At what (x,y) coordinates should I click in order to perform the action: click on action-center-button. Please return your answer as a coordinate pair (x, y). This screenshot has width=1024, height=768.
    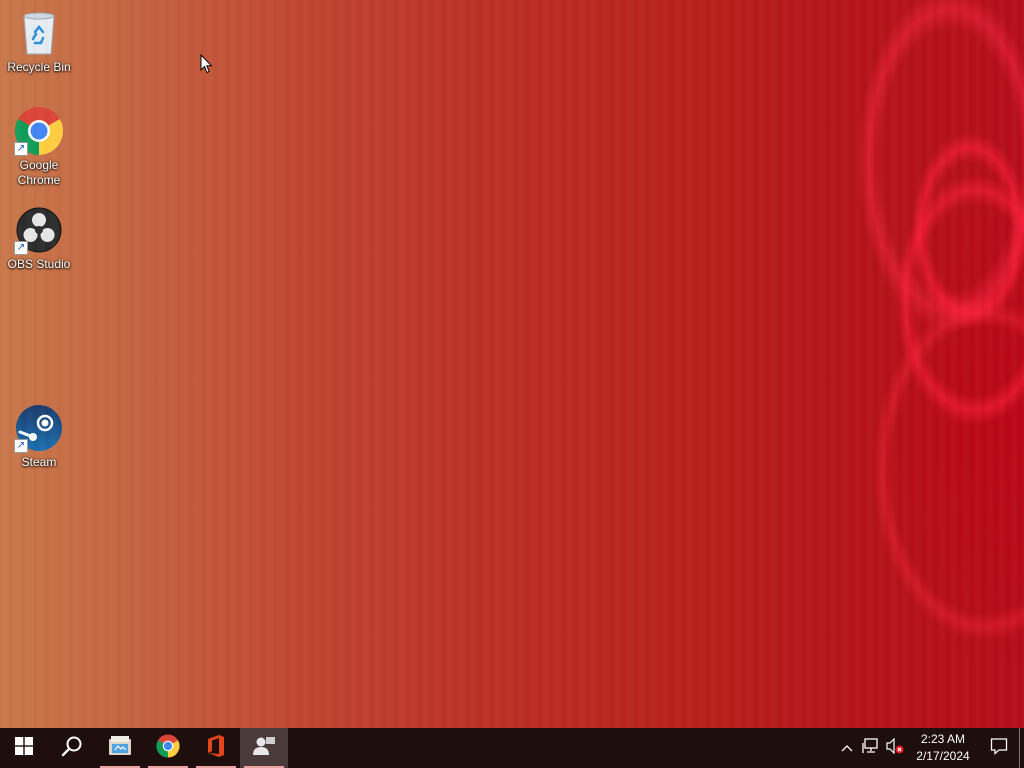
    Looking at the image, I should click on (999, 748).